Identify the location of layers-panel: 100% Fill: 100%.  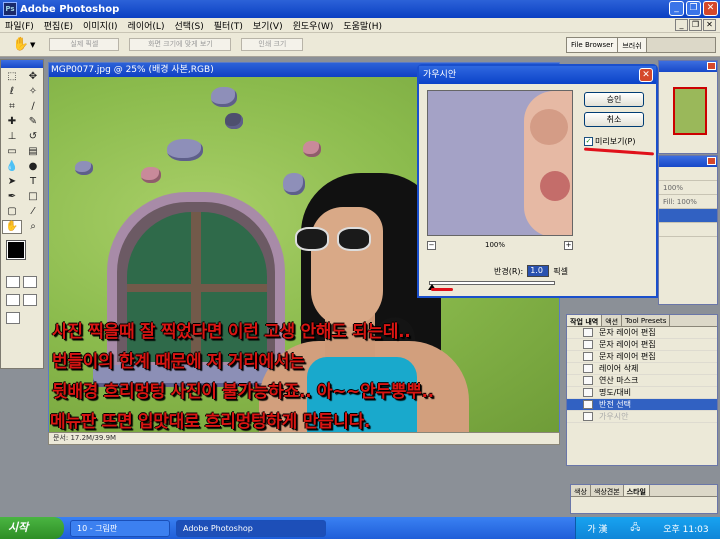
(688, 230).